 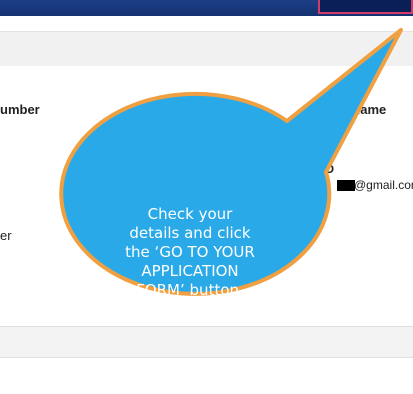 I want to click on callout-line: APPLICATION, so click(x=190, y=271).